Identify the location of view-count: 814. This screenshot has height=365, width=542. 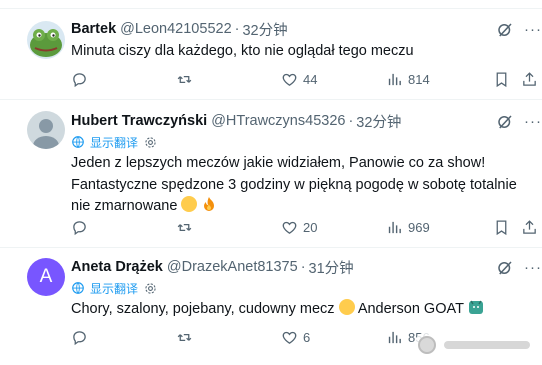
(419, 79).